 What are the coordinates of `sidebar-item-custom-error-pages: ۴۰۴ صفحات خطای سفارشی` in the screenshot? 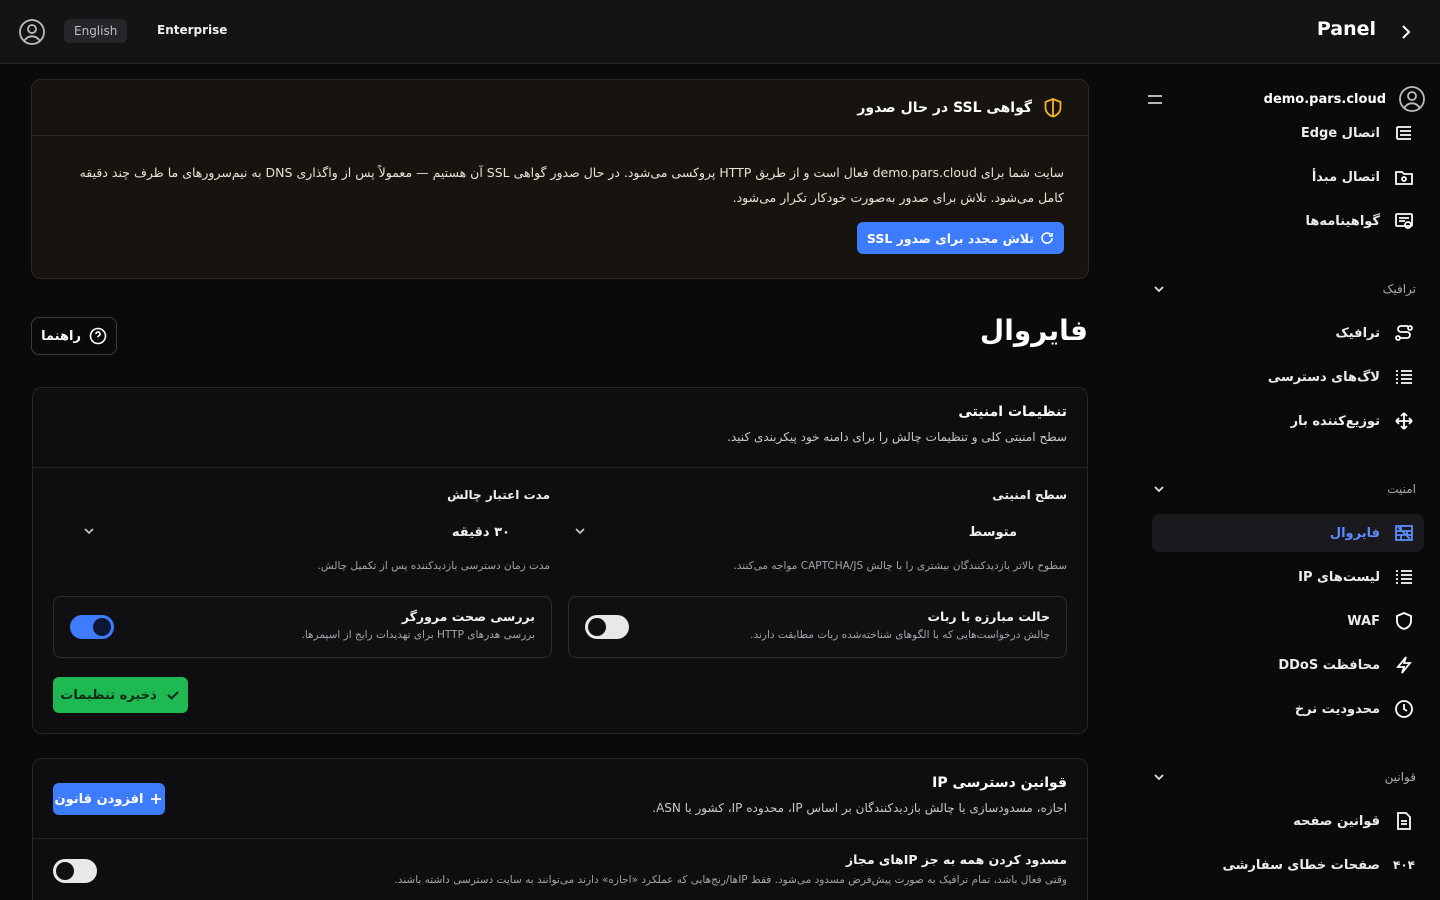 It's located at (1288, 865).